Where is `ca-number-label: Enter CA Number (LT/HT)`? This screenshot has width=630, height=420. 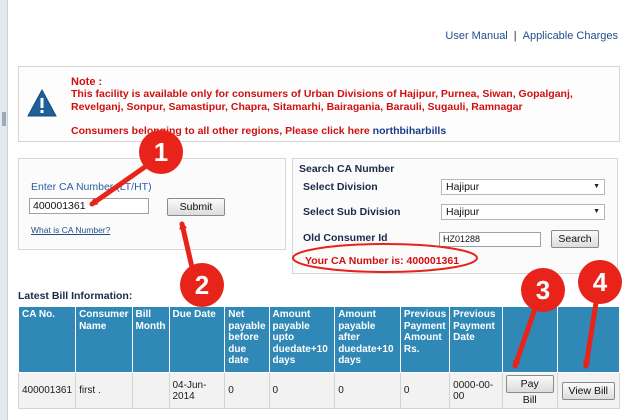 ca-number-label: Enter CA Number (LT/HT) is located at coordinates (91, 187).